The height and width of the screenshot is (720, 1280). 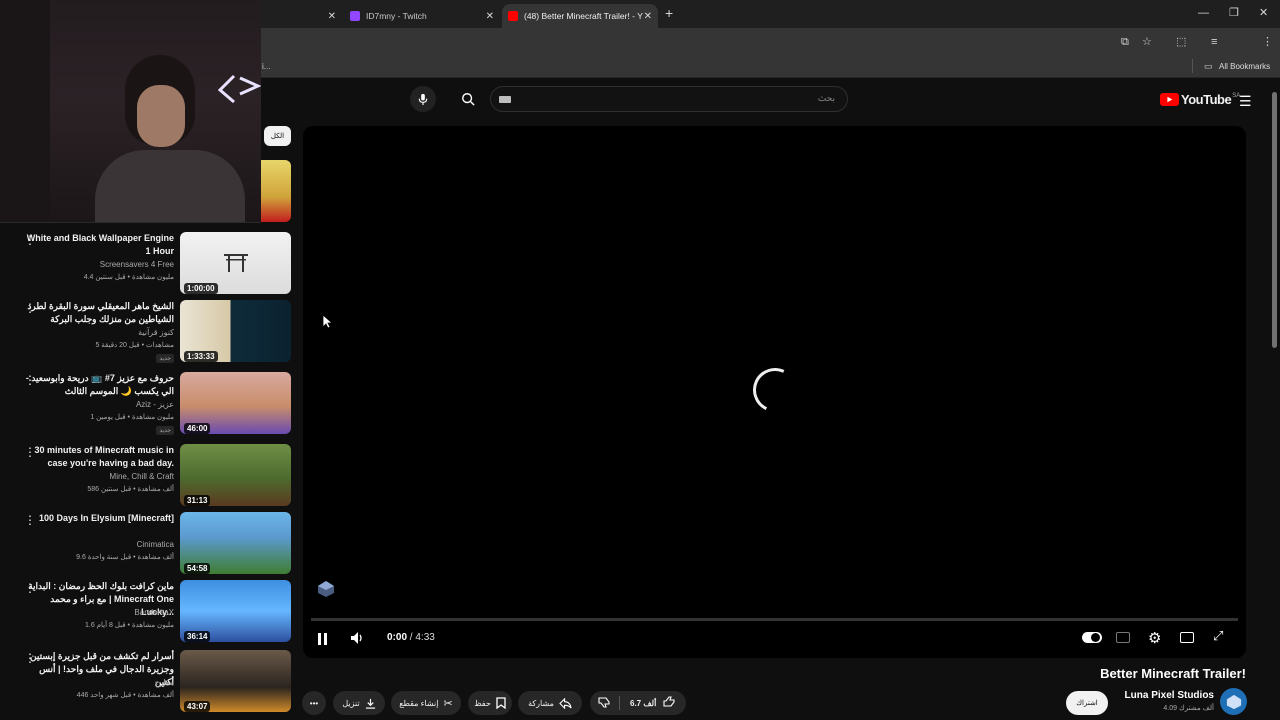 I want to click on dislike-button, so click(x=604, y=703).